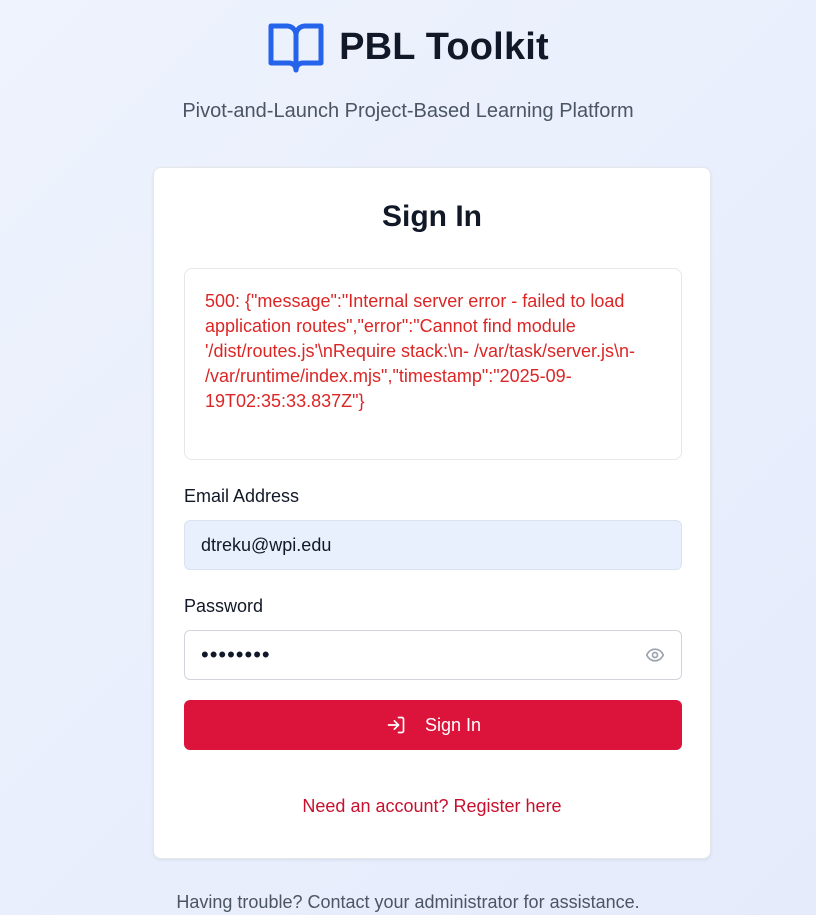  I want to click on card-title: Sign In, so click(432, 216).